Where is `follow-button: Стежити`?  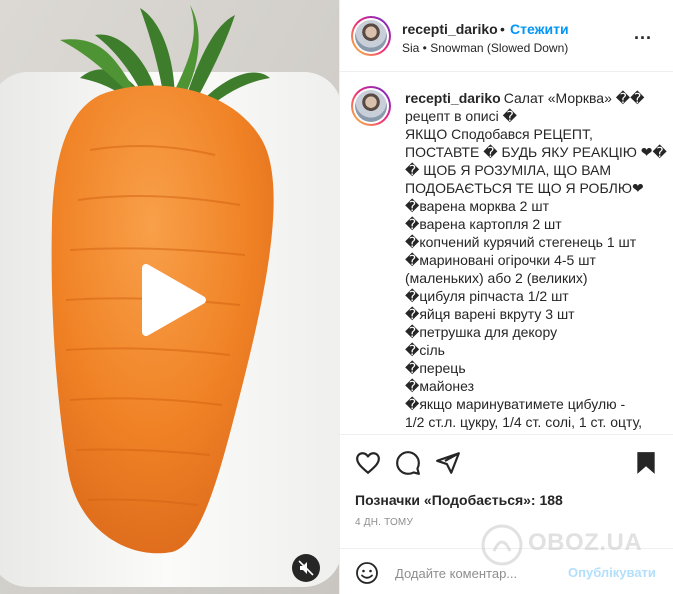 follow-button: Стежити is located at coordinates (539, 29).